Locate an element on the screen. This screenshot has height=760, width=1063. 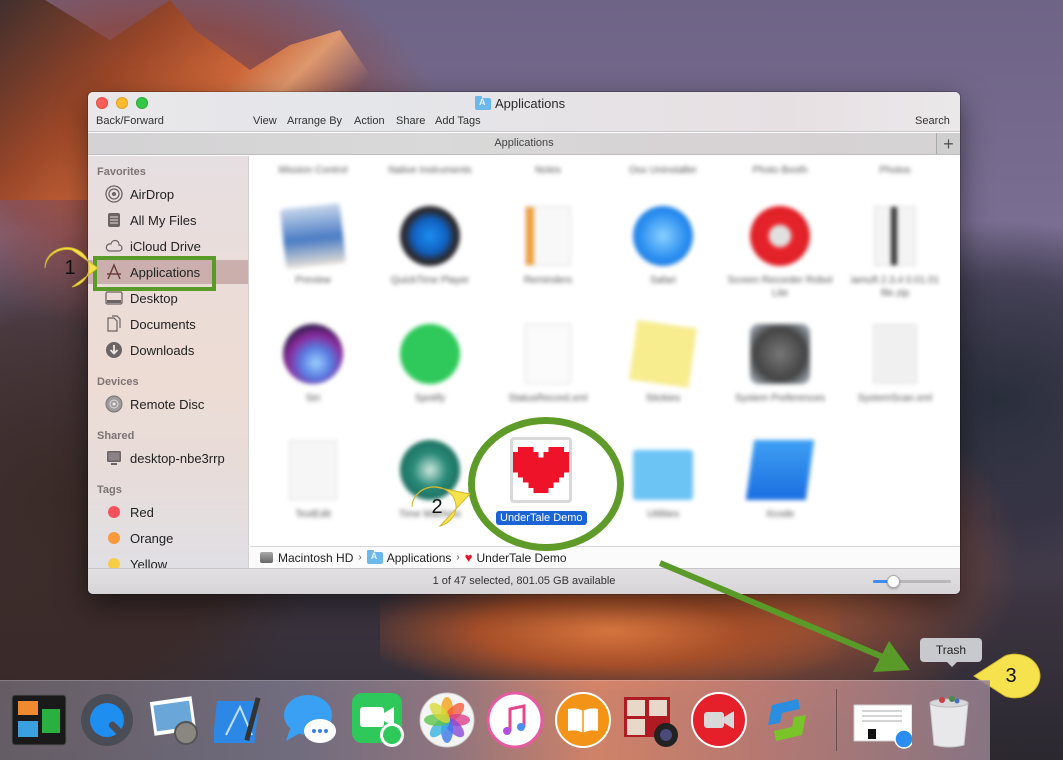
dock is located at coordinates (495, 720).